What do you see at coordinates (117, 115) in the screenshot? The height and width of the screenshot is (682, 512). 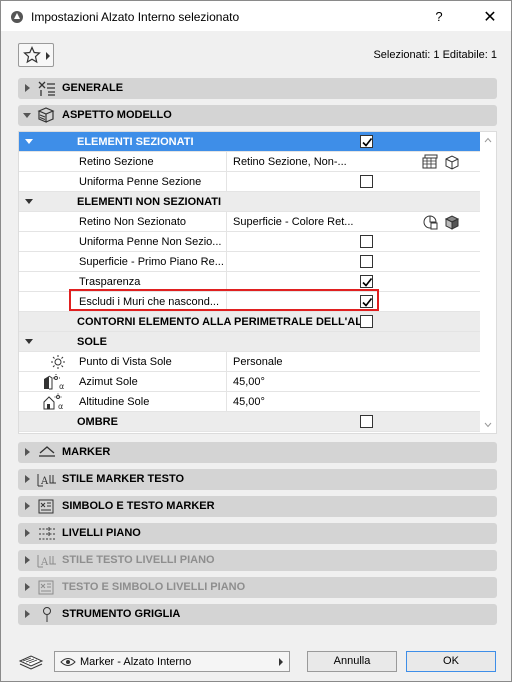 I see `panel-label: ASPETTO MODELLO` at bounding box center [117, 115].